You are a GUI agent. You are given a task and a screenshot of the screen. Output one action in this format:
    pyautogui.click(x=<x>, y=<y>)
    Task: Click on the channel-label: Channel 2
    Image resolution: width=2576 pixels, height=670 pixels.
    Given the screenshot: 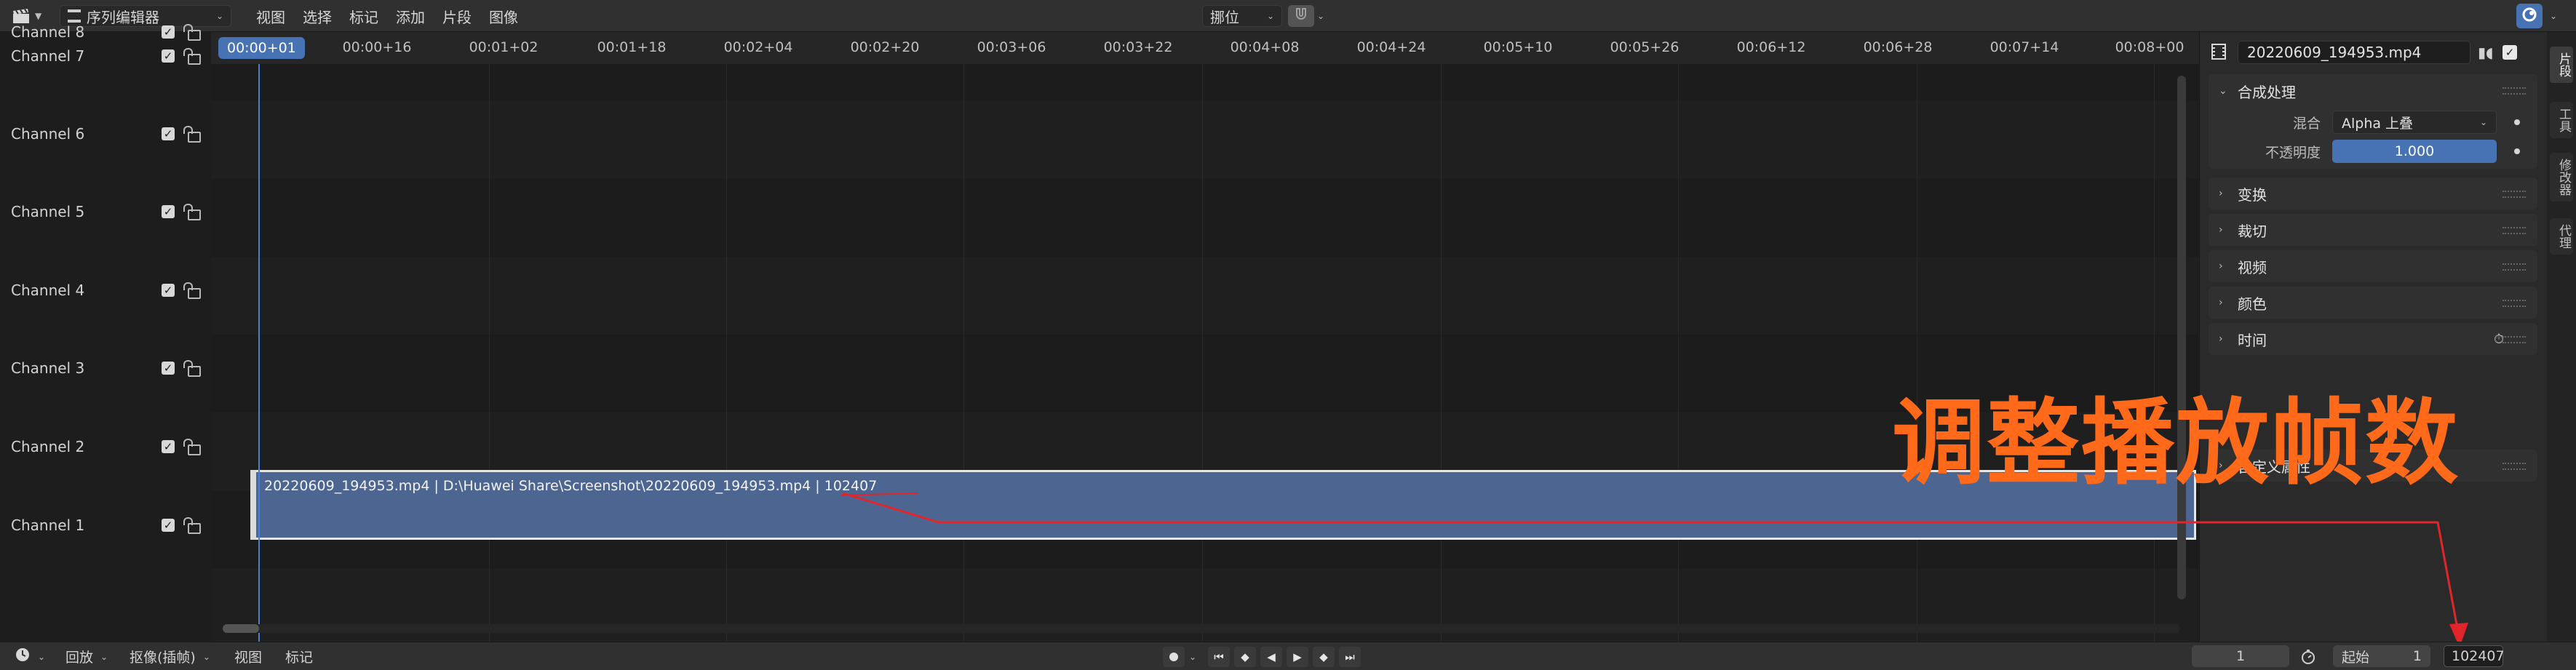 What is the action you would take?
    pyautogui.click(x=47, y=446)
    